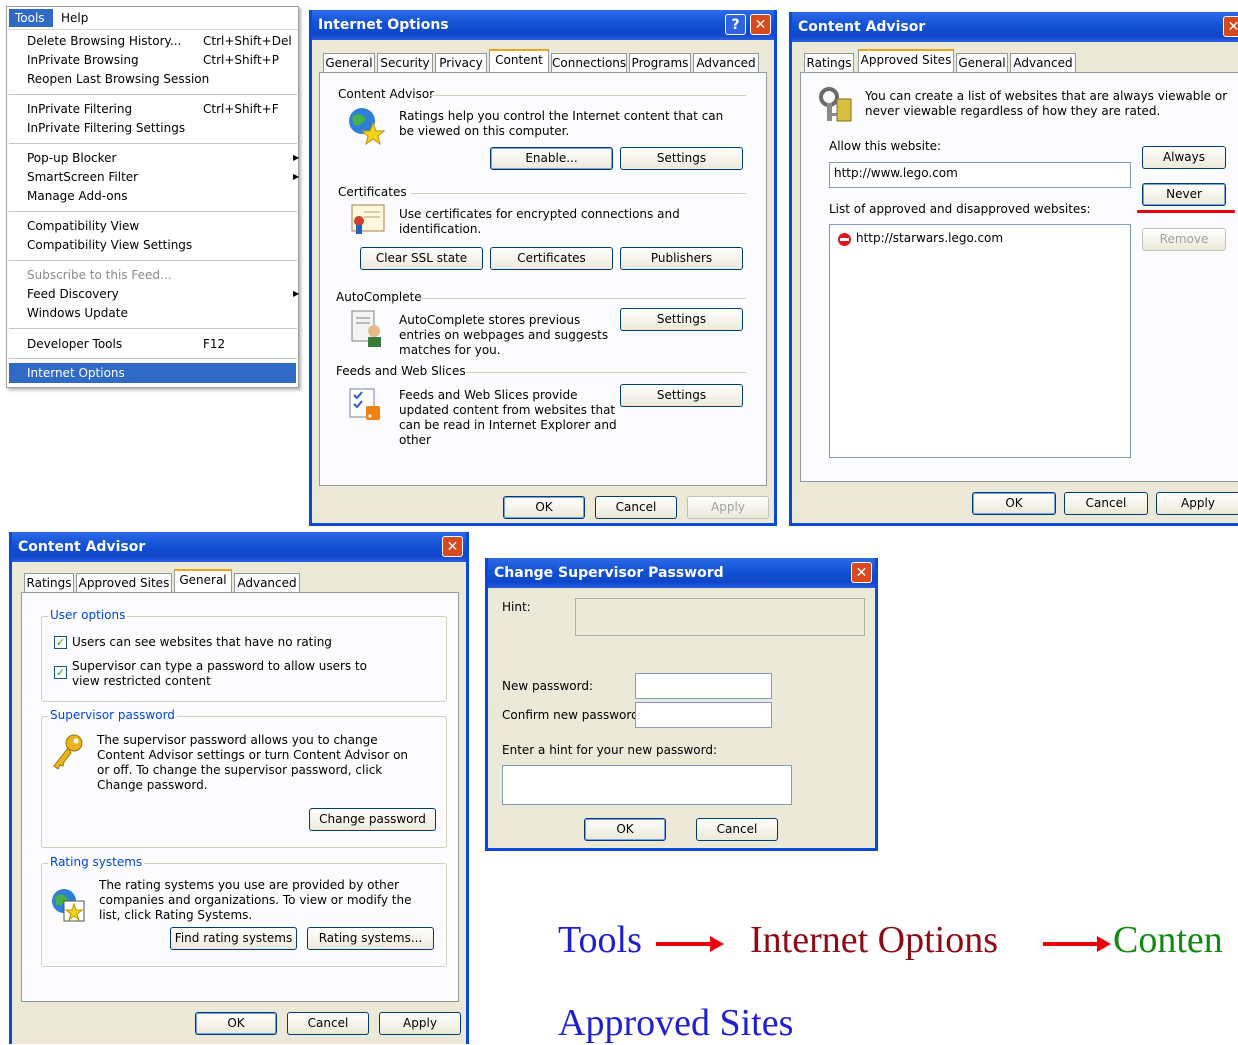 The height and width of the screenshot is (1045, 1238). Describe the element at coordinates (703, 715) in the screenshot. I see `confirm-password-input` at that location.